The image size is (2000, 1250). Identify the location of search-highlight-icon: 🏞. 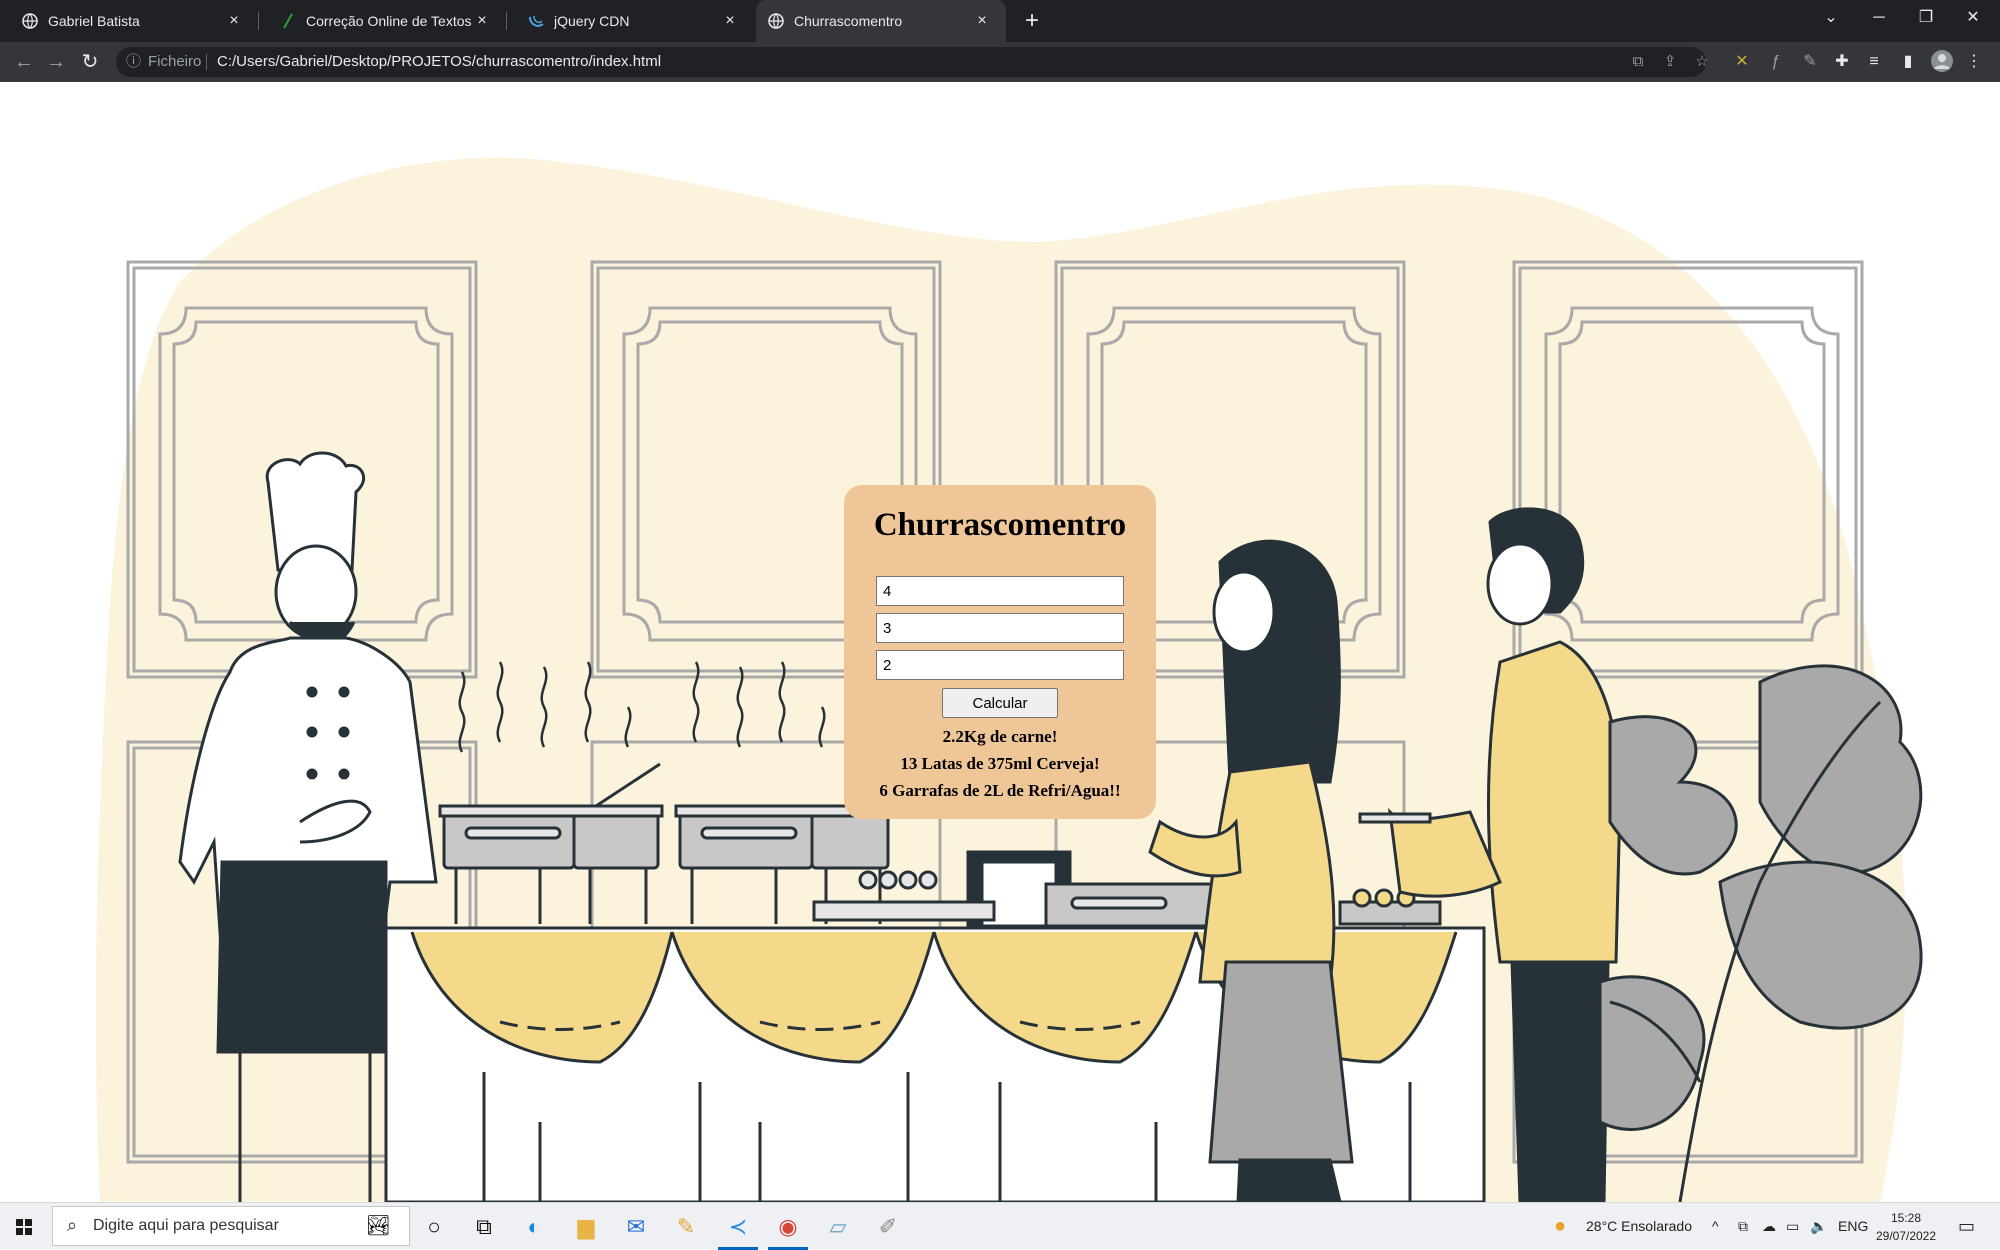
(378, 1226).